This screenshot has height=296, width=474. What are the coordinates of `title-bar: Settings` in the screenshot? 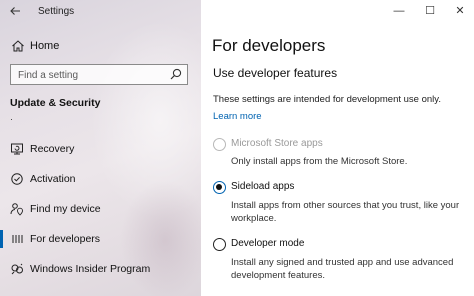 It's located at (100, 12).